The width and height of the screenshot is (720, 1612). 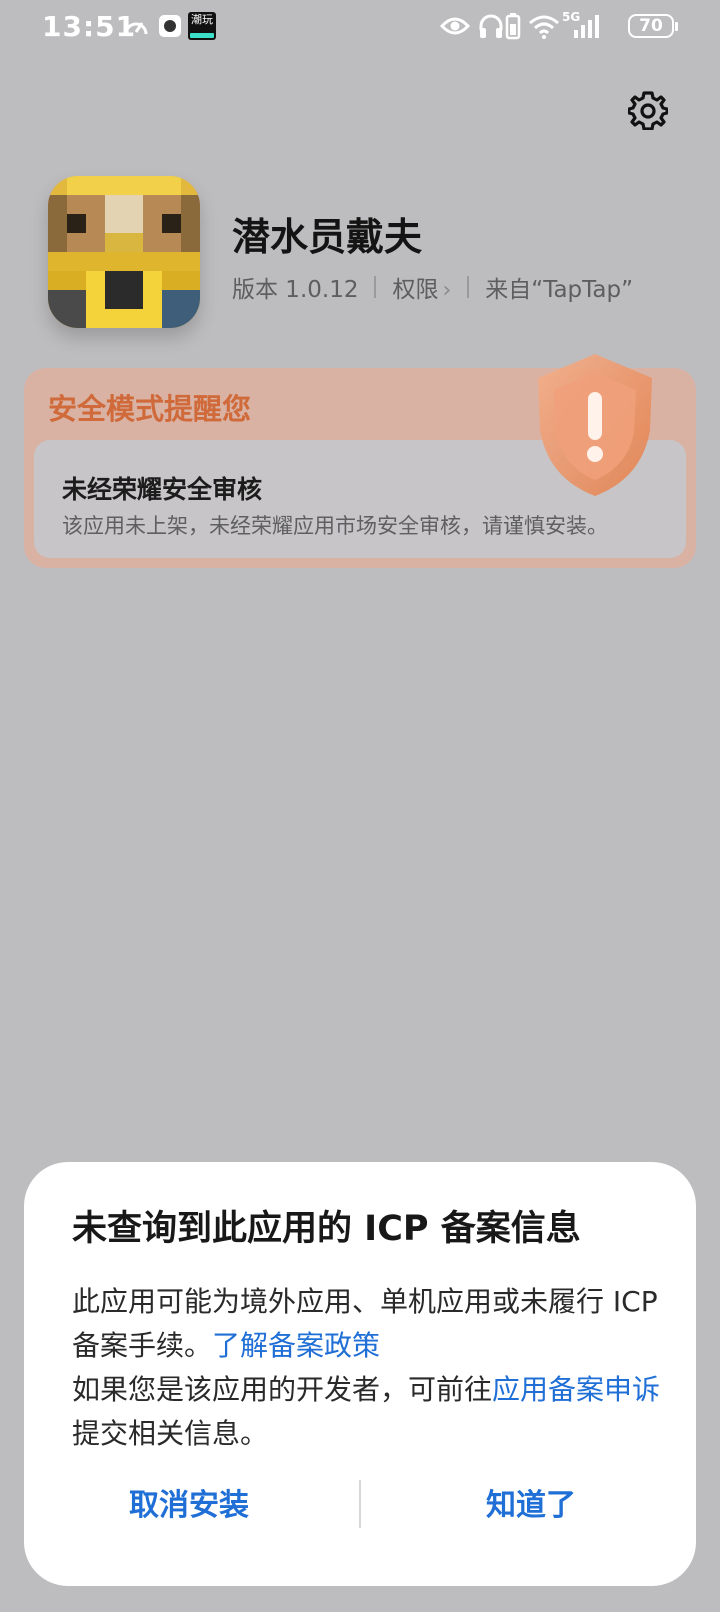 I want to click on battery-saver-icon, so click(x=513, y=26).